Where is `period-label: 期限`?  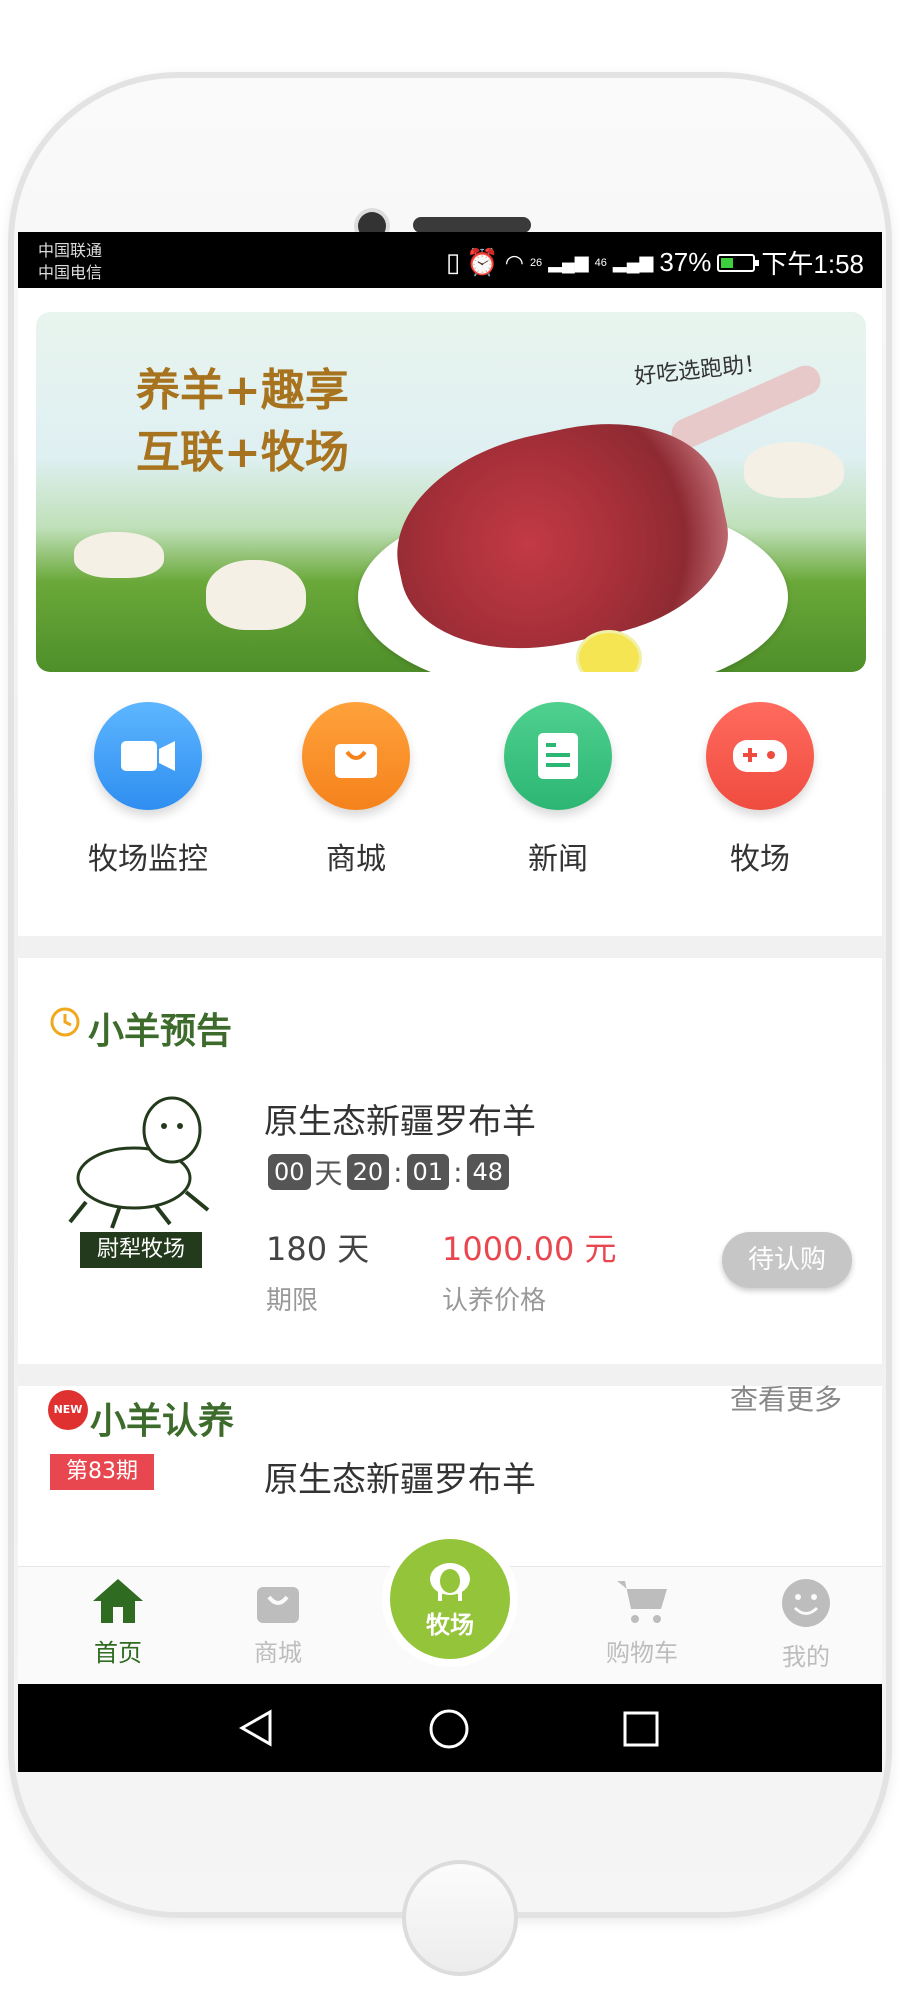
period-label: 期限 is located at coordinates (292, 1301).